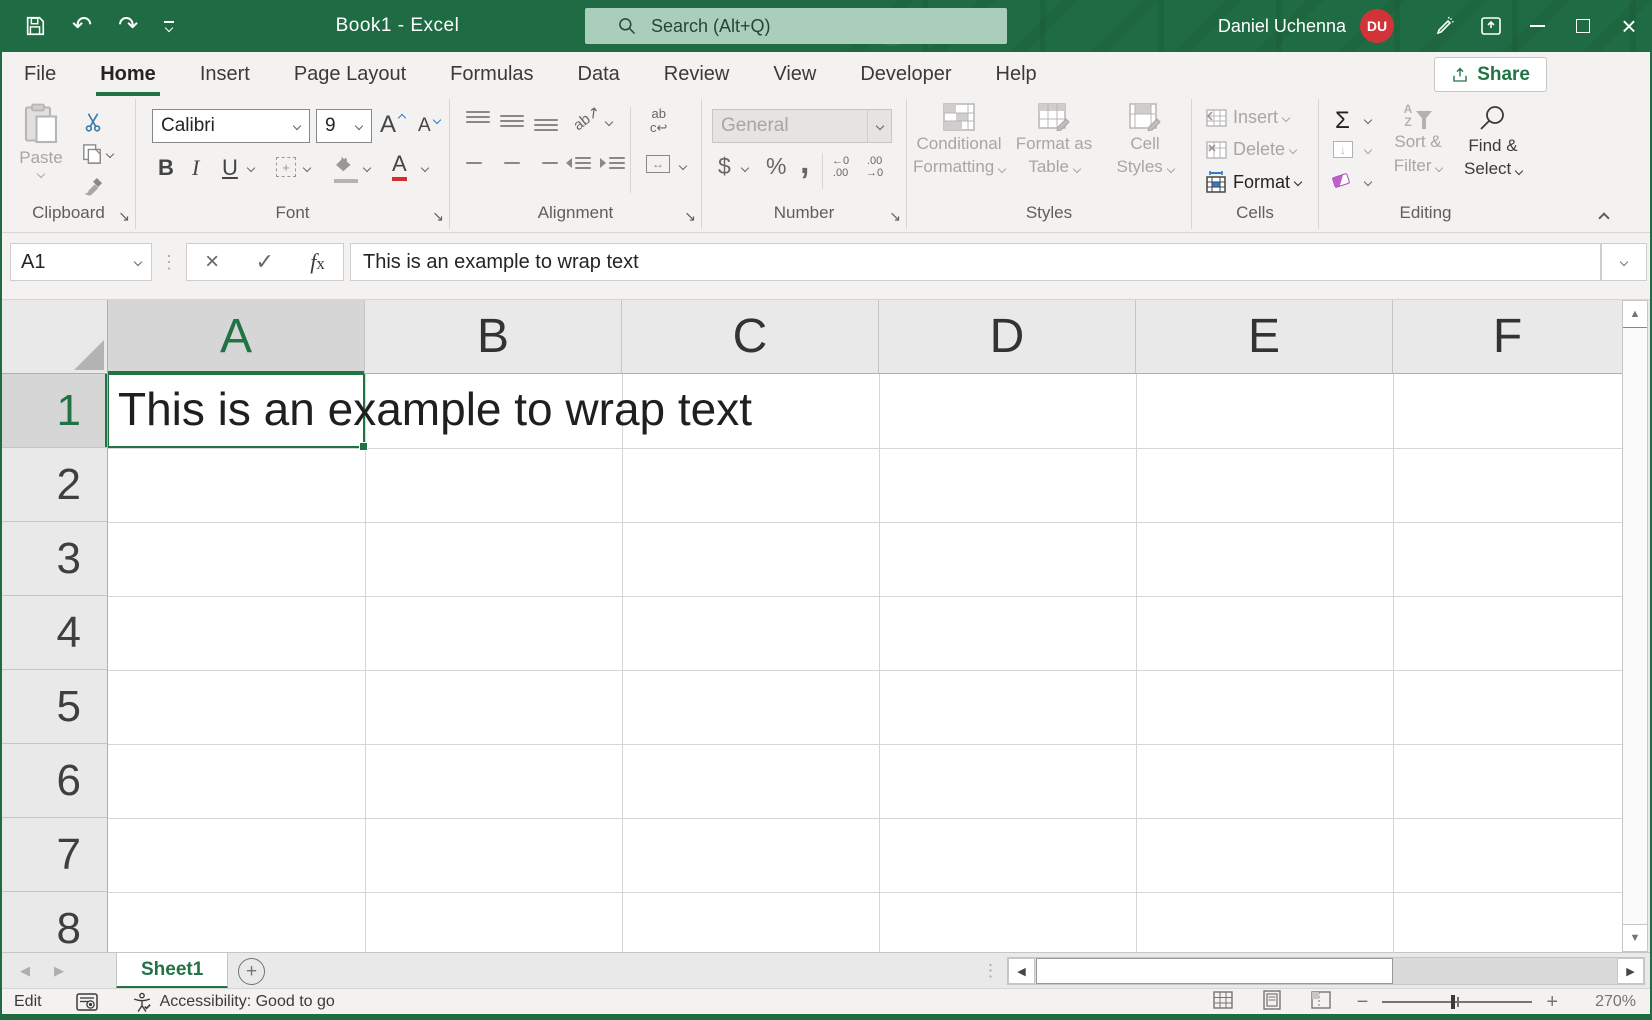 The width and height of the screenshot is (1652, 1020). Describe the element at coordinates (1453, 1002) in the screenshot. I see `zoom-slider-thumb` at that location.